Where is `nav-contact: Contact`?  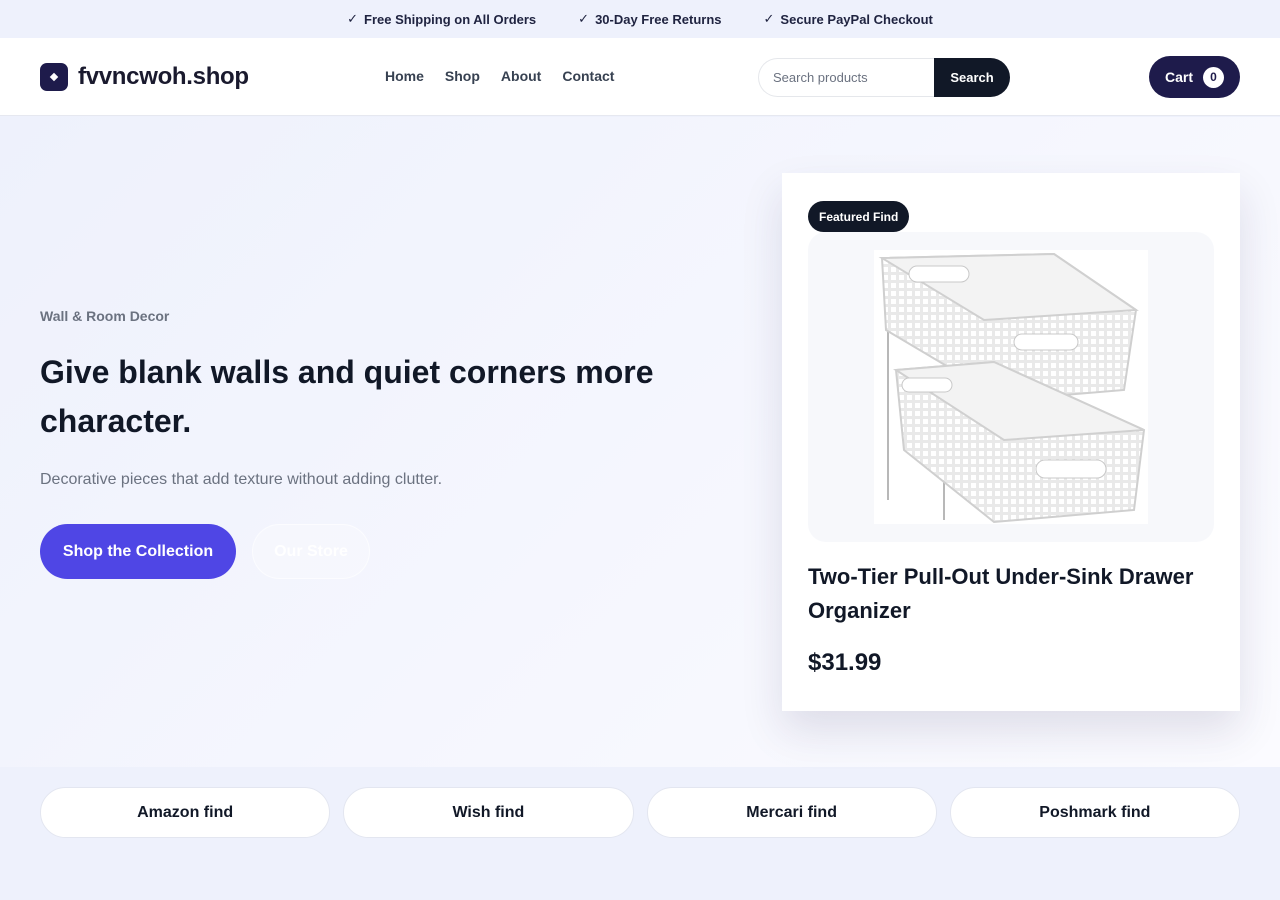
nav-contact: Contact is located at coordinates (588, 76).